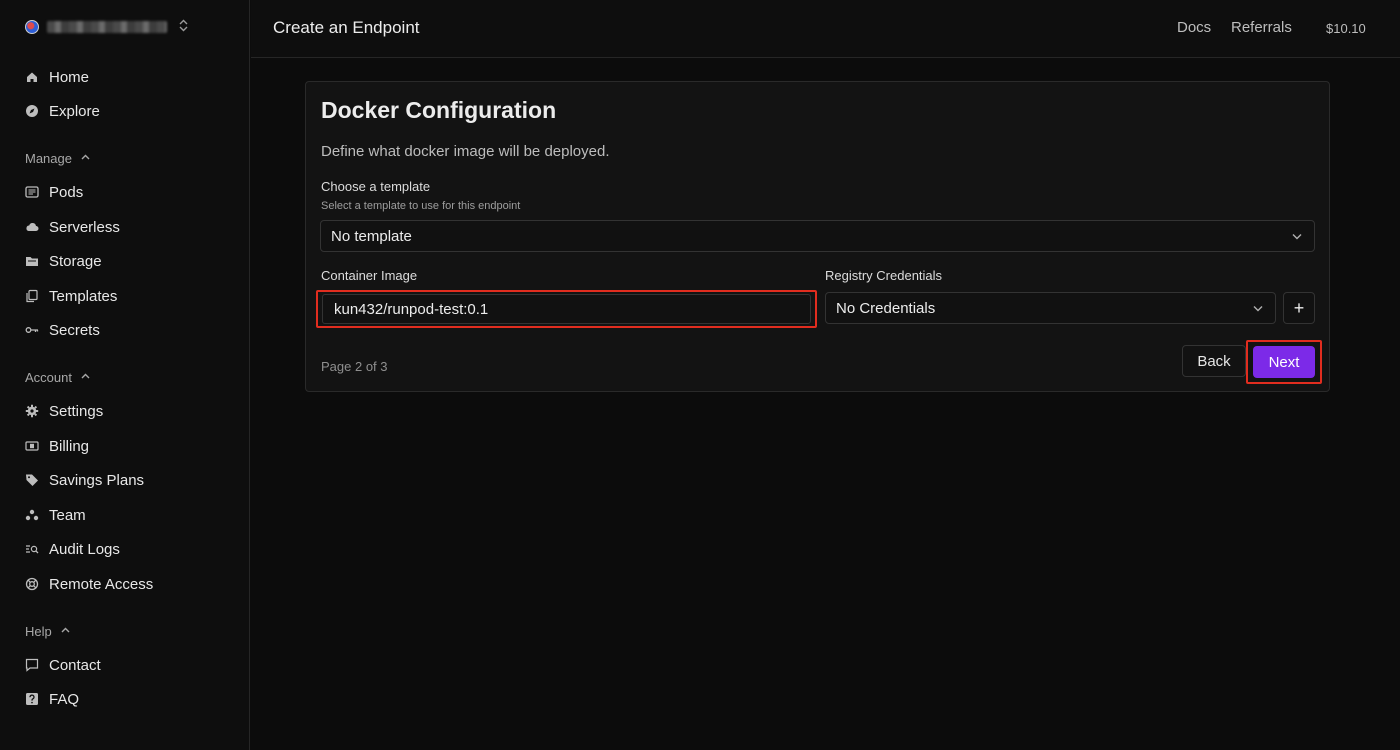 The height and width of the screenshot is (750, 1400). Describe the element at coordinates (354, 366) in the screenshot. I see `page-indicator: Page 2 of 3` at that location.